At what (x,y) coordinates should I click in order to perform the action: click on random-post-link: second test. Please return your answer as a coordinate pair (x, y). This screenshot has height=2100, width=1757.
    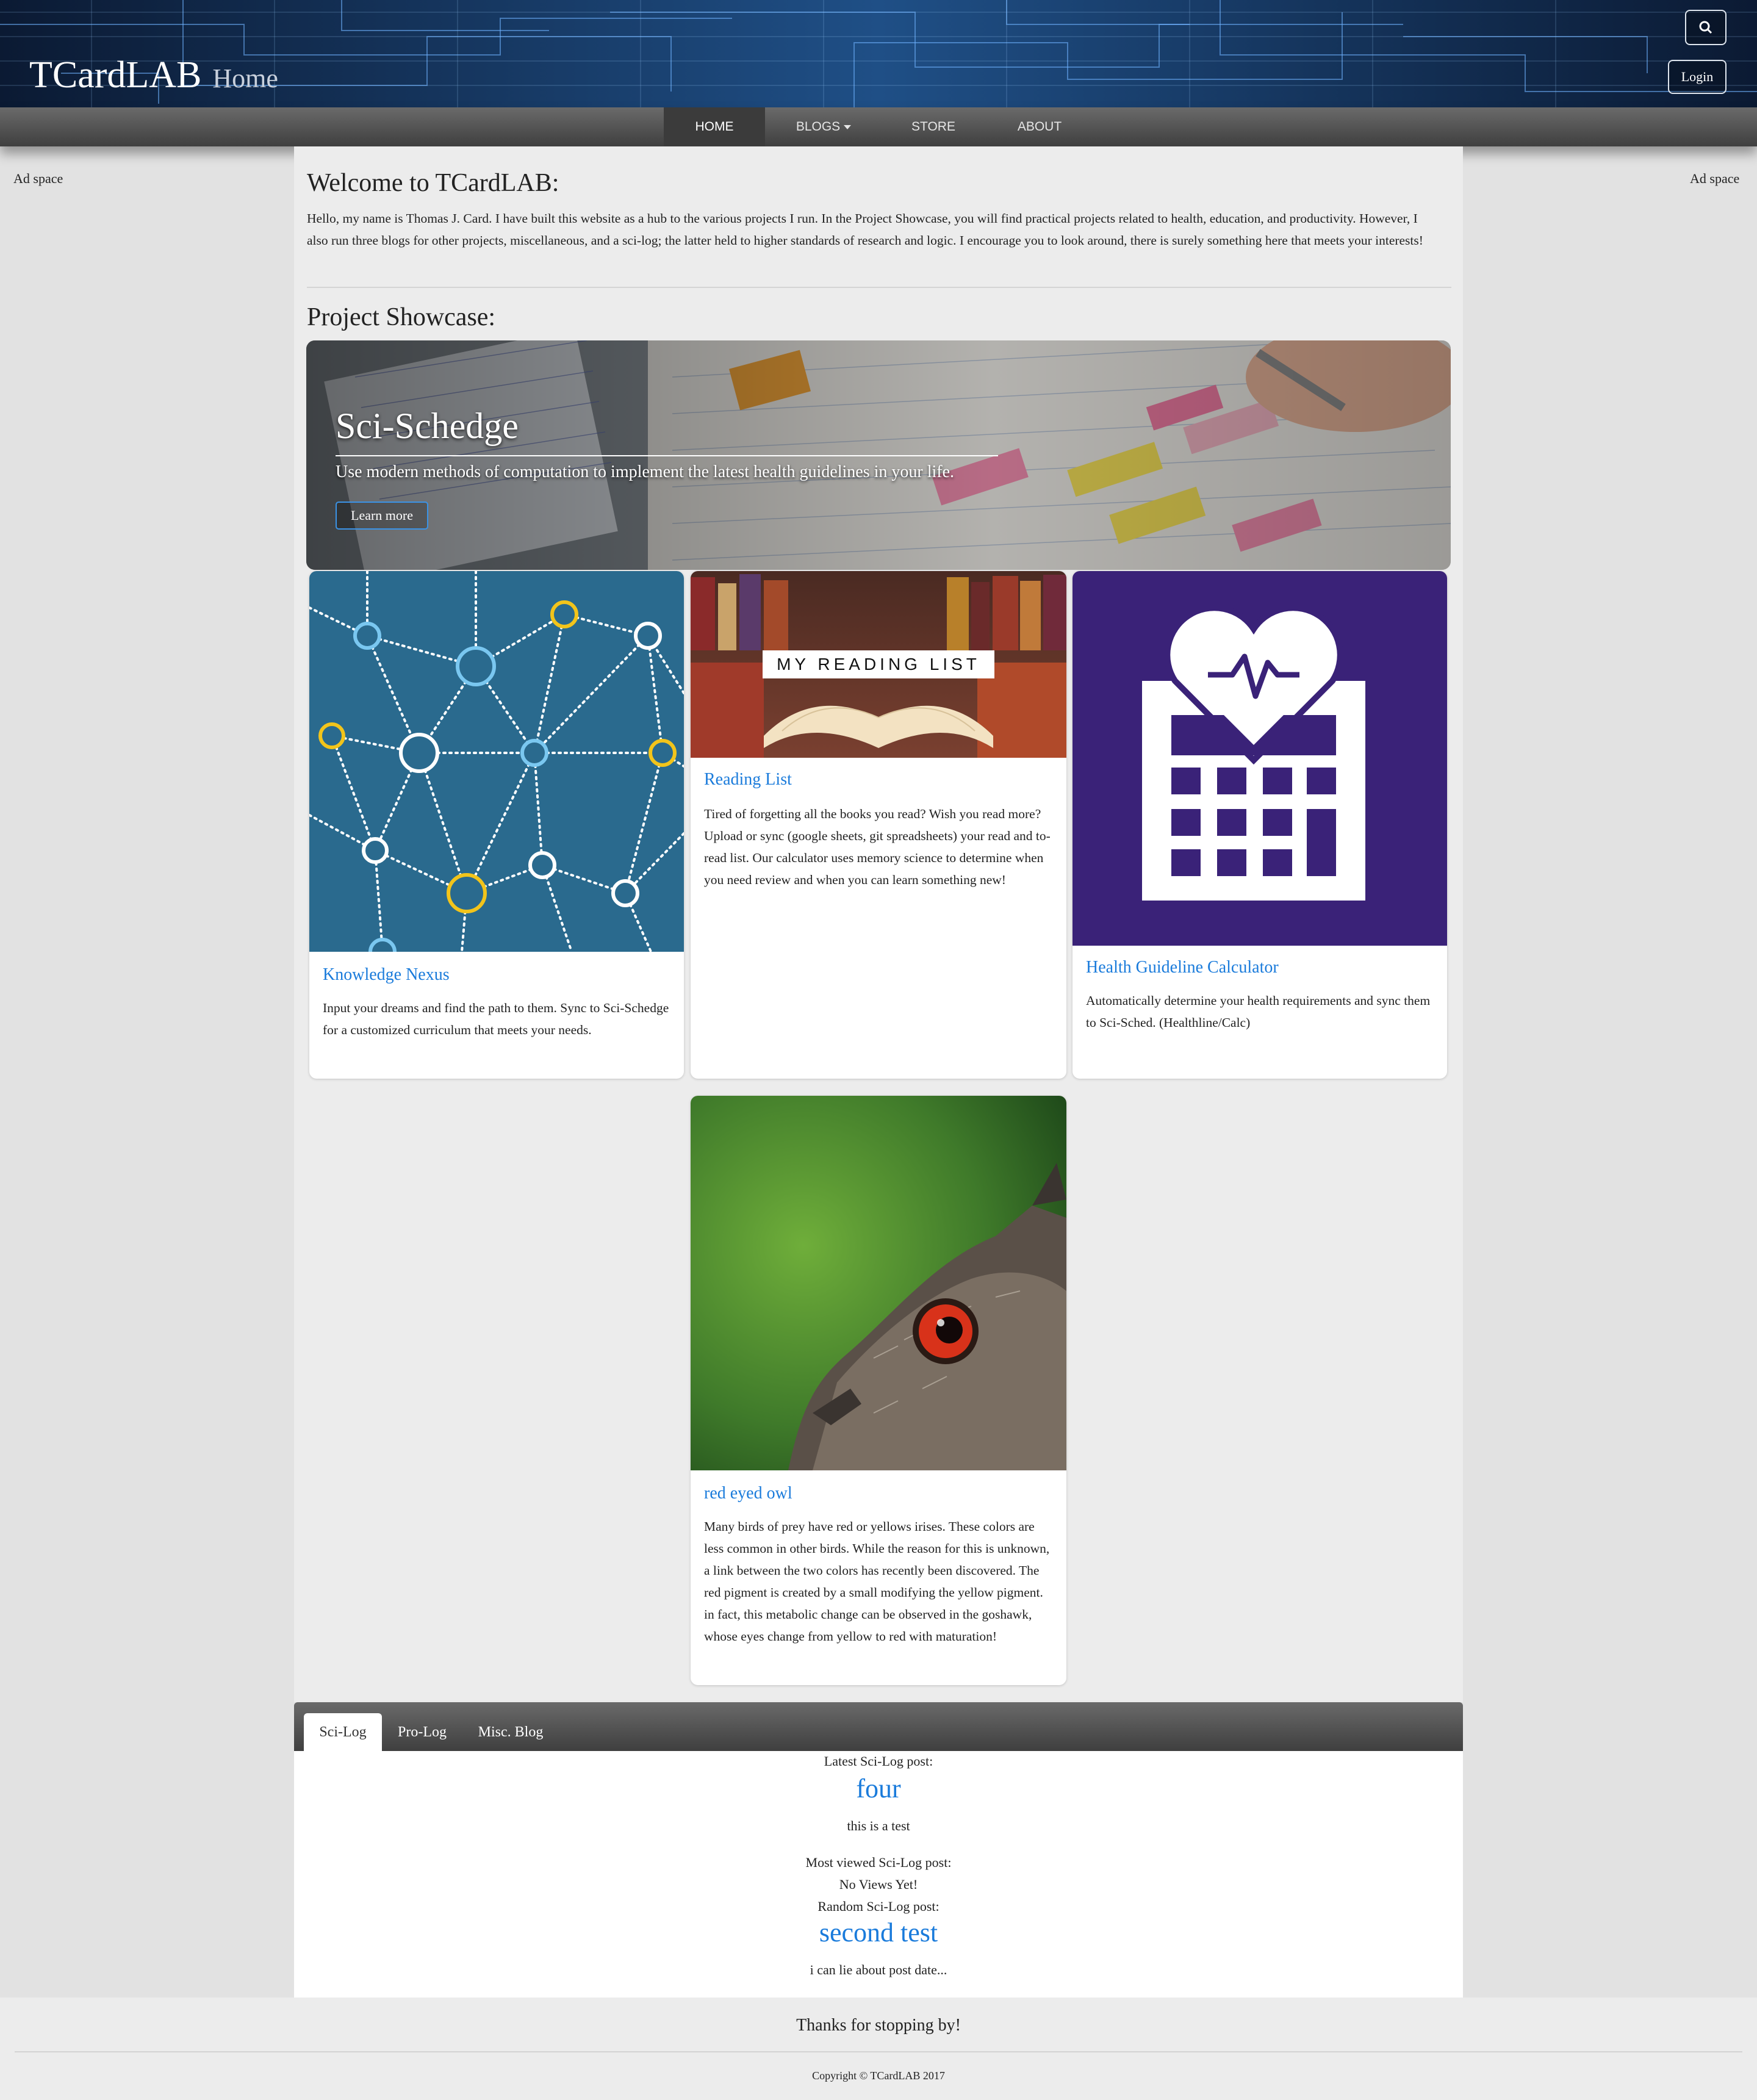
    Looking at the image, I should click on (878, 1932).